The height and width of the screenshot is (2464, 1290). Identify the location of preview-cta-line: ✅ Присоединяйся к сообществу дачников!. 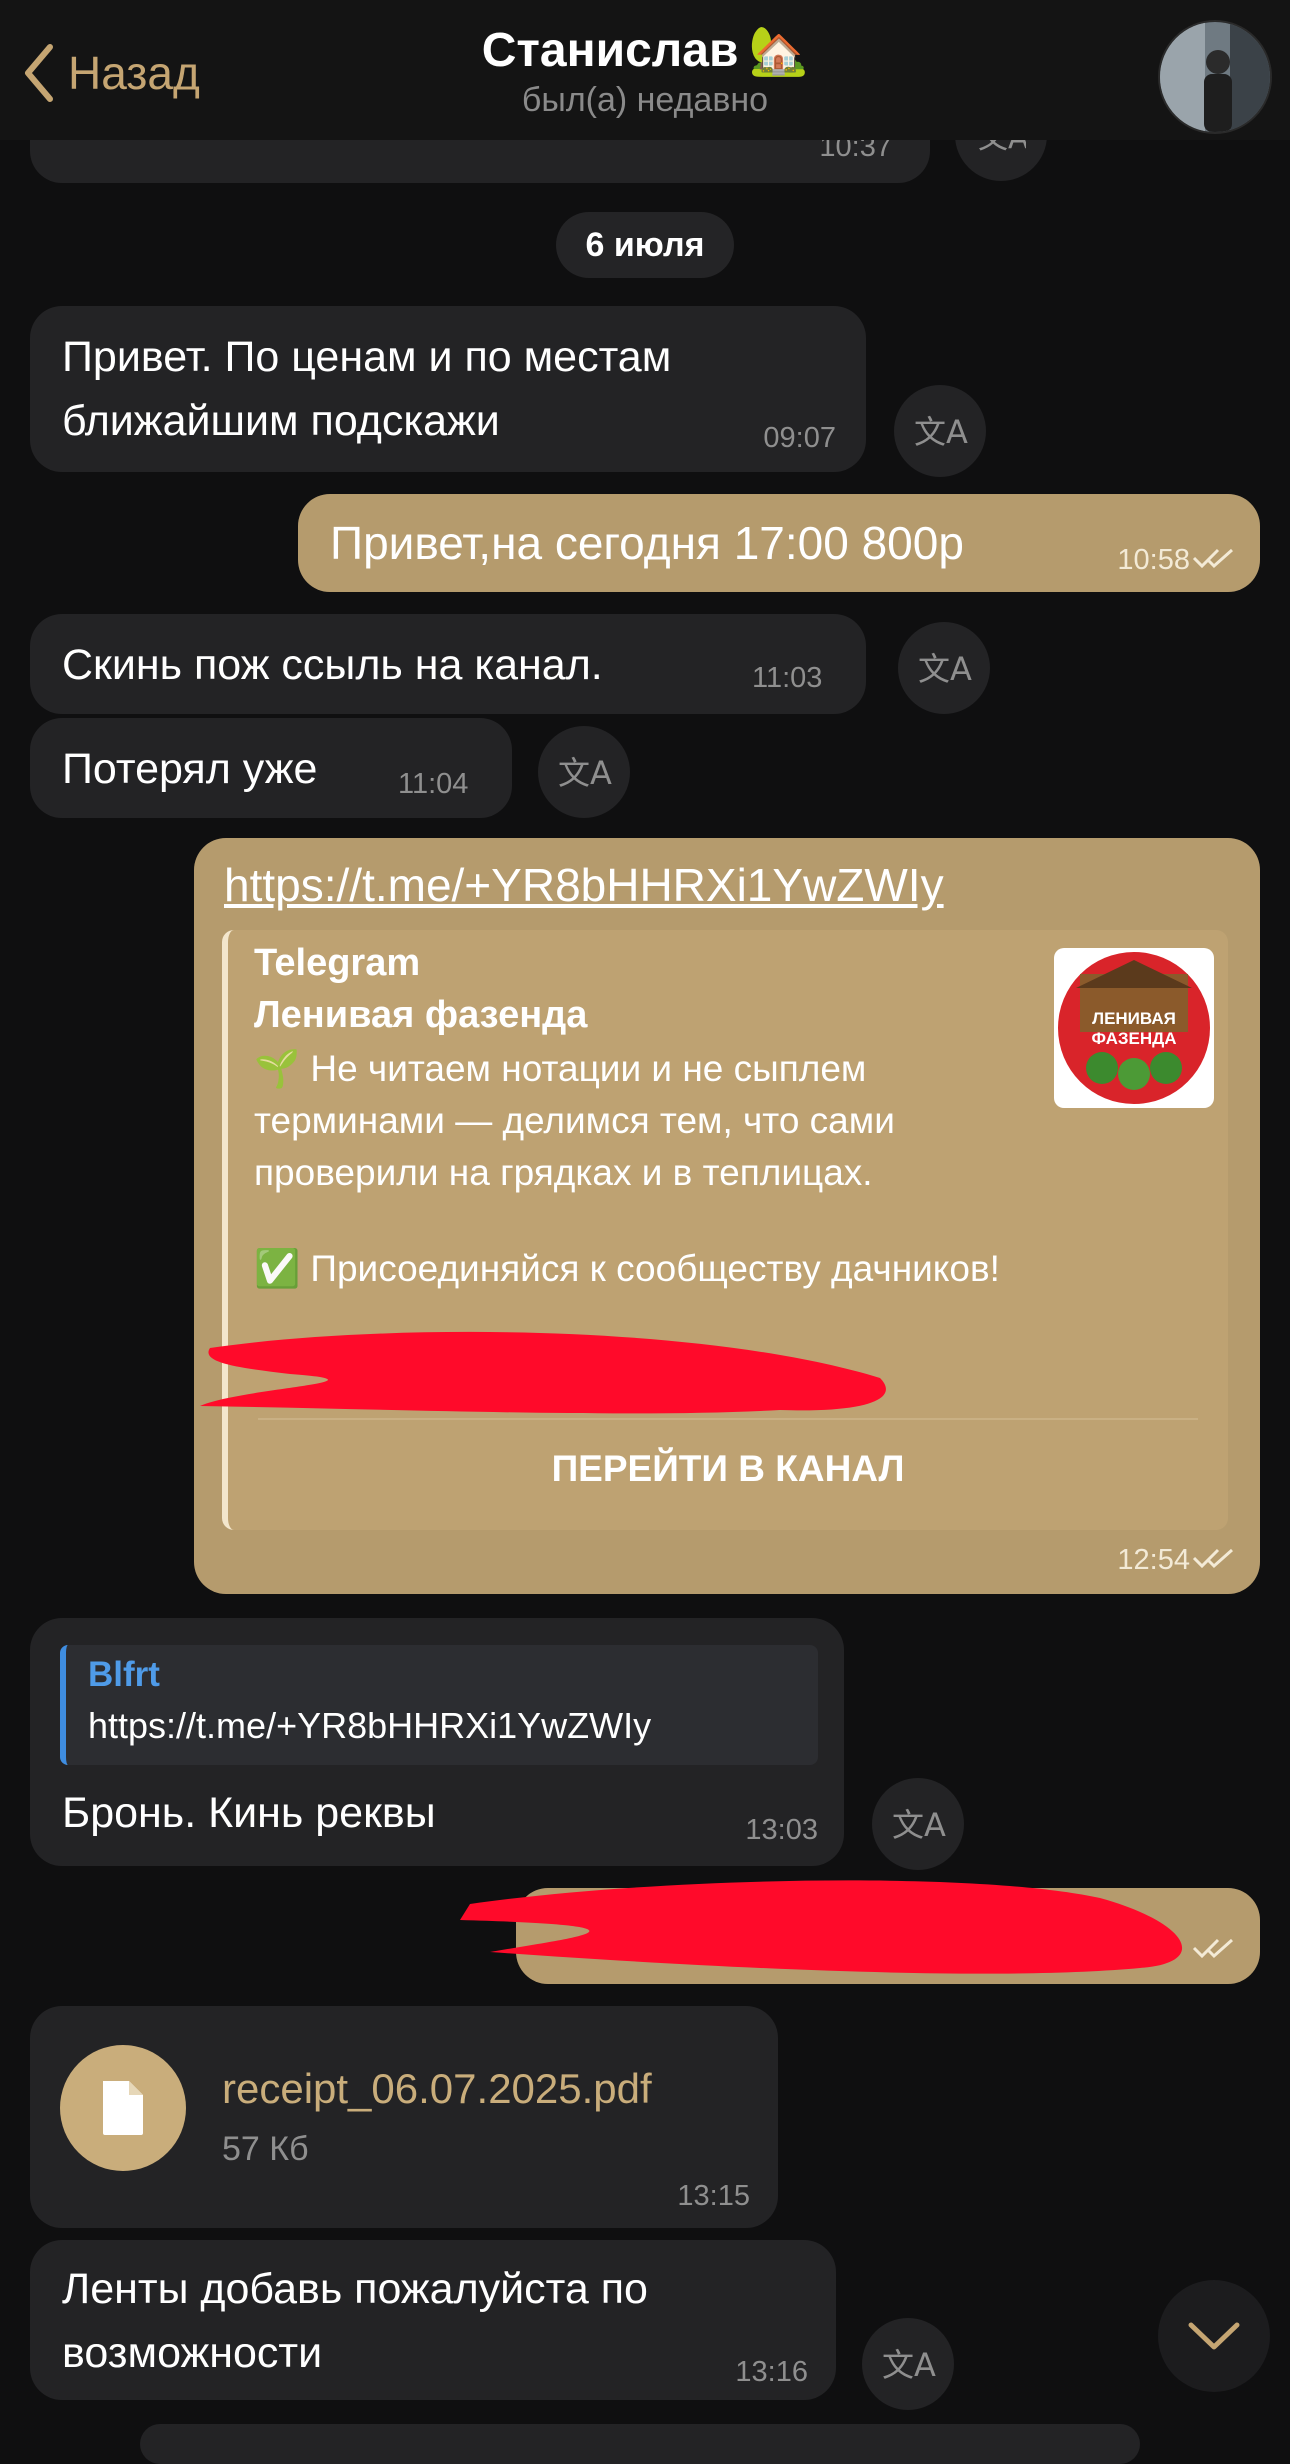
(627, 1268).